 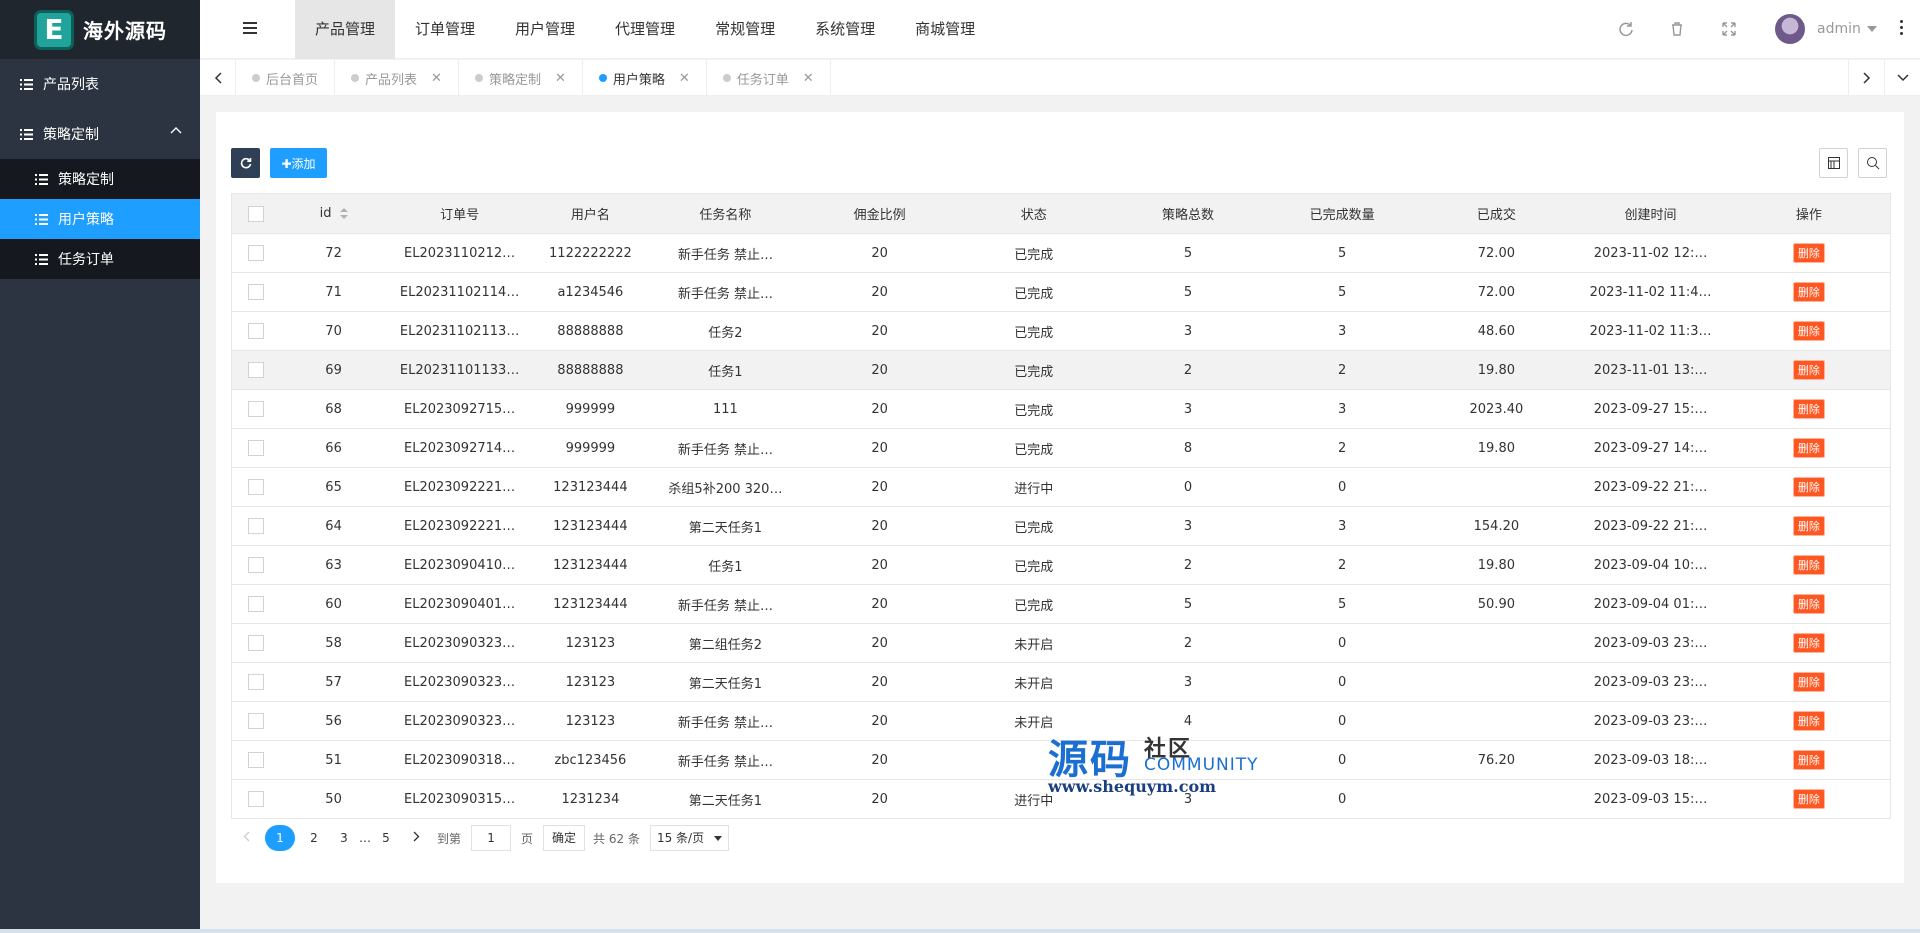 I want to click on goto-confirm-button: 确定, so click(x=564, y=838).